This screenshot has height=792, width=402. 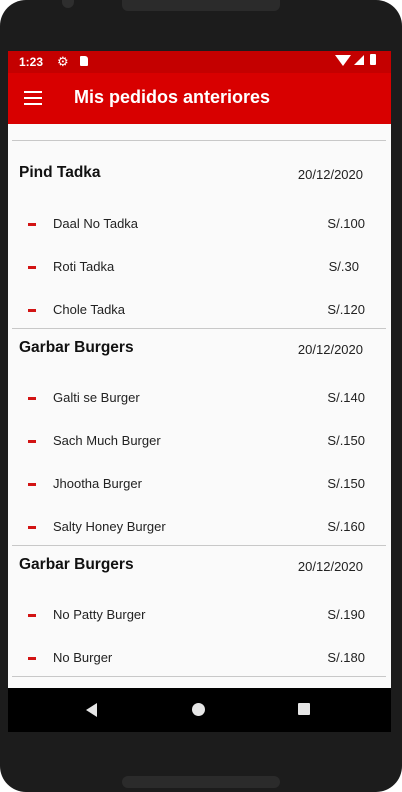 I want to click on item-name: Daal No Tadka, so click(x=96, y=223).